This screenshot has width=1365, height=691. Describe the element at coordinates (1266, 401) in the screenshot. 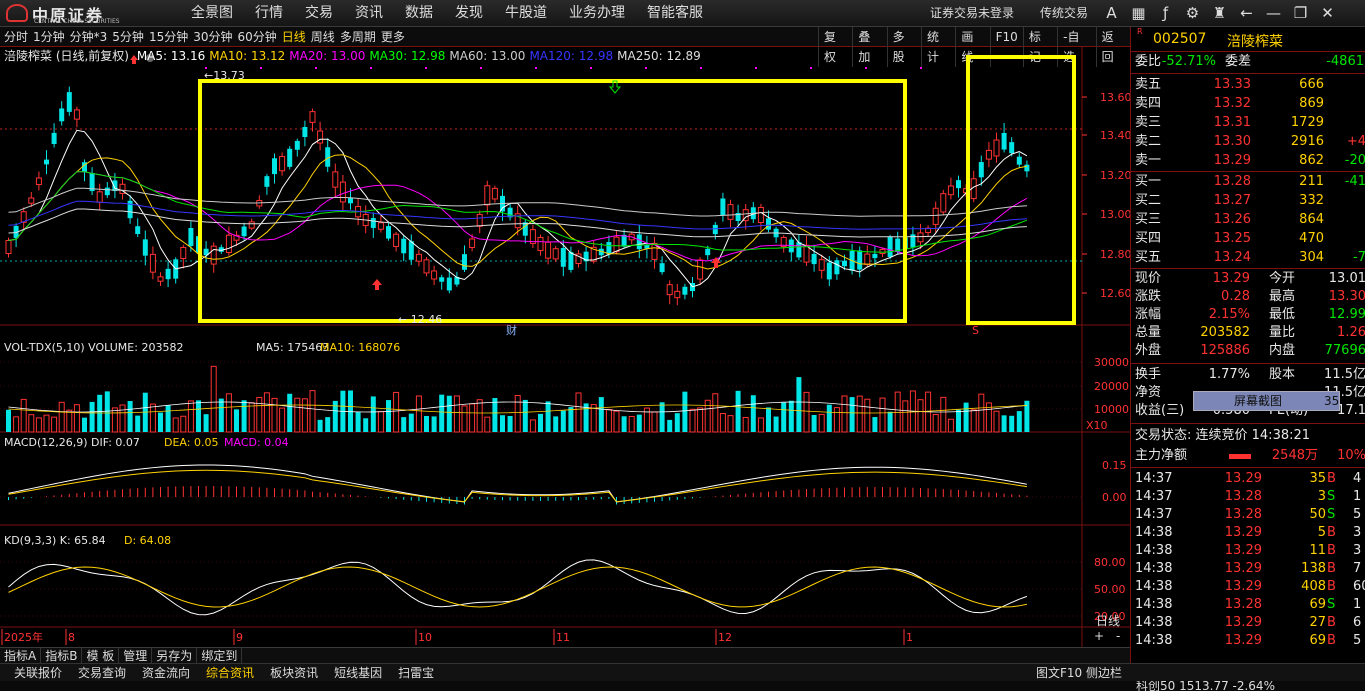

I see `screenshot-tooltip: 屏幕截图 35` at that location.